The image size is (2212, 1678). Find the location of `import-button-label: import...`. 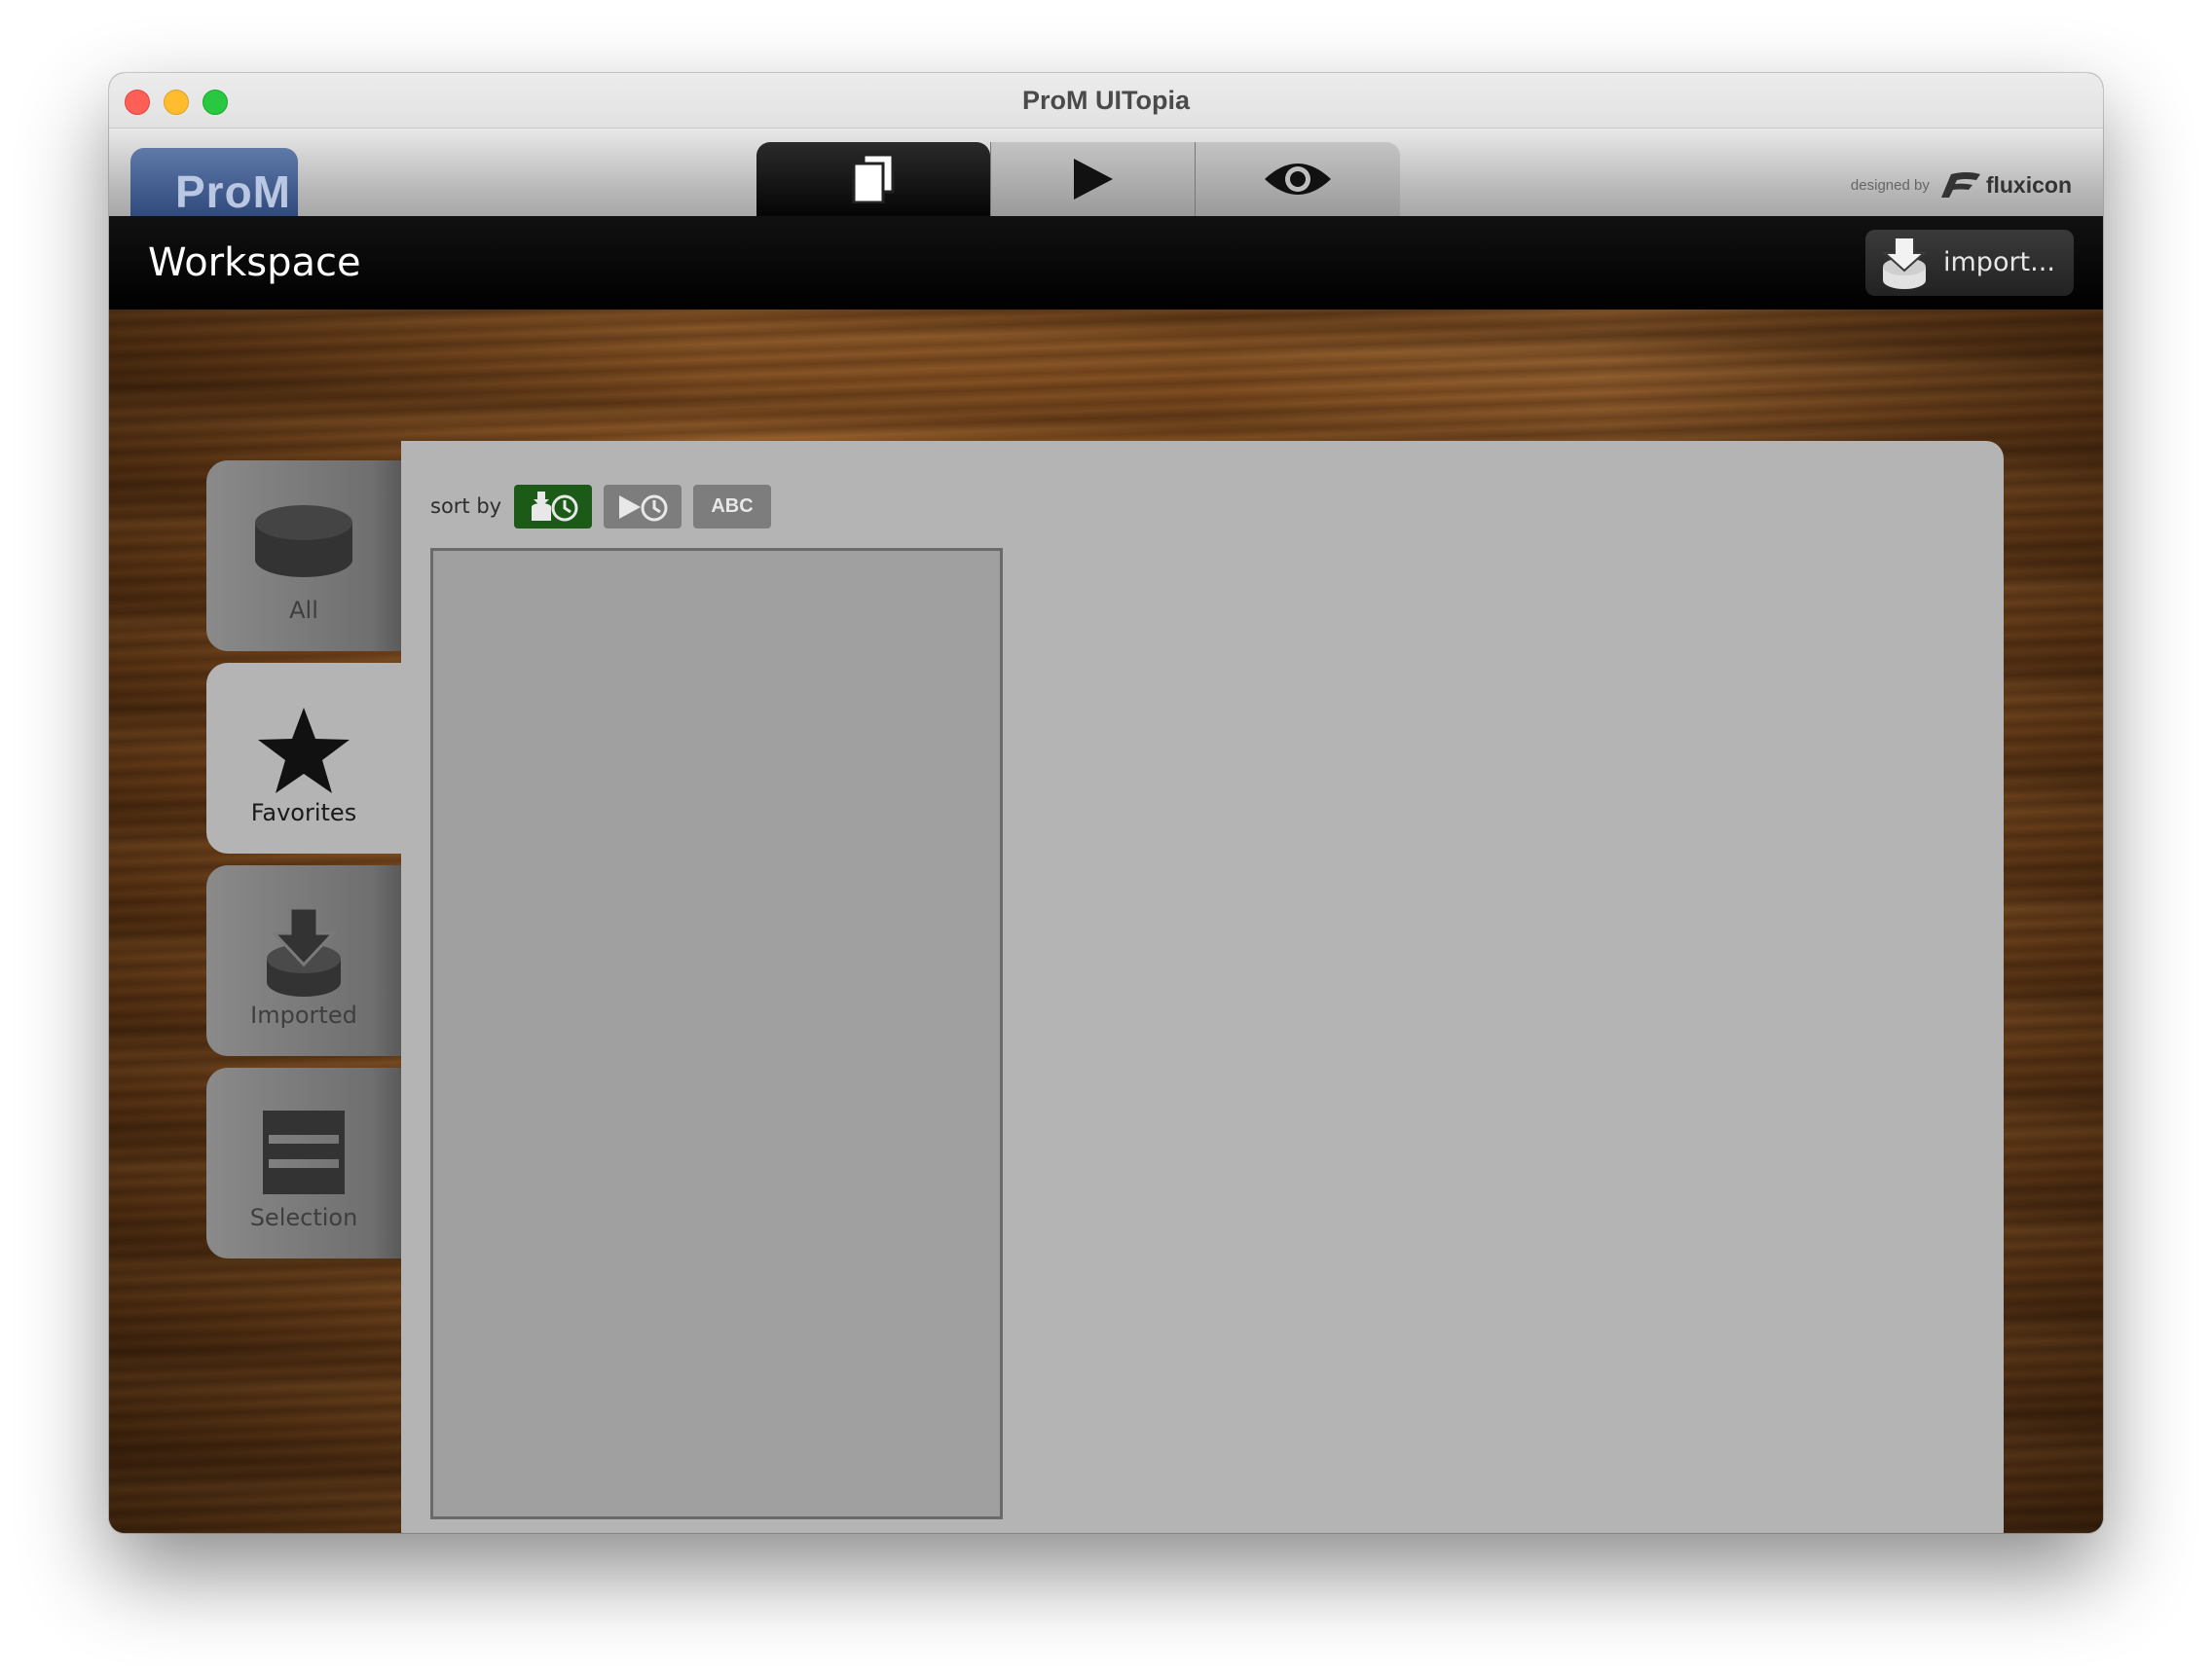

import-button-label: import... is located at coordinates (1999, 262).